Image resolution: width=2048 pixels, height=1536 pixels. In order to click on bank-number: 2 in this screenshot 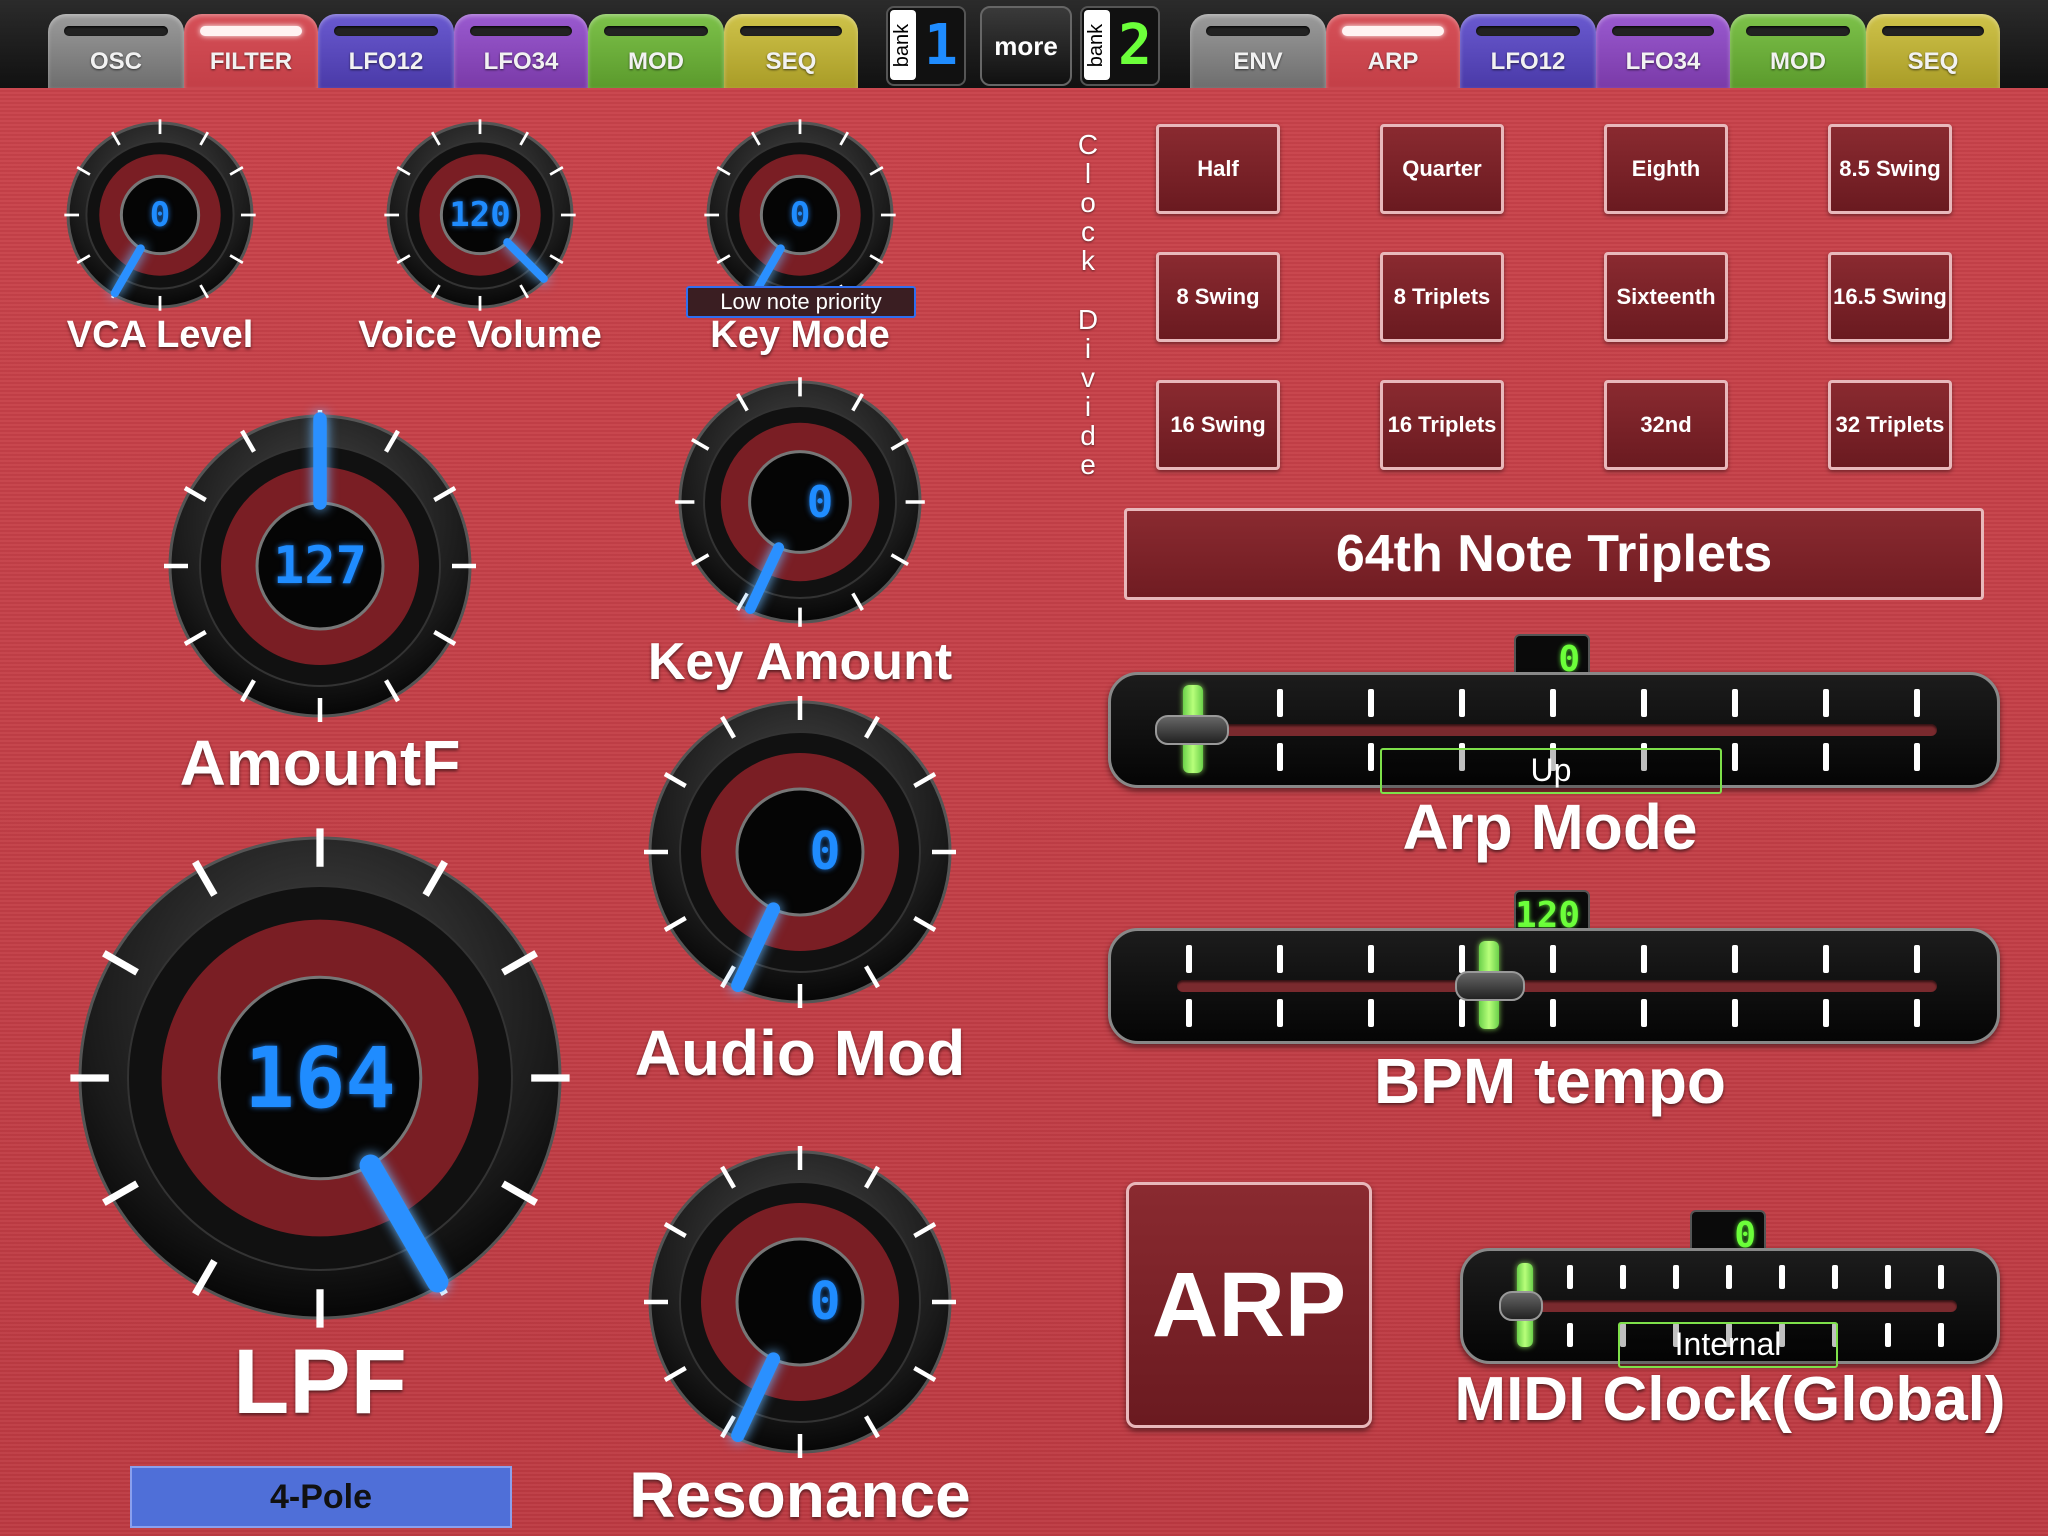, I will do `click(1135, 45)`.